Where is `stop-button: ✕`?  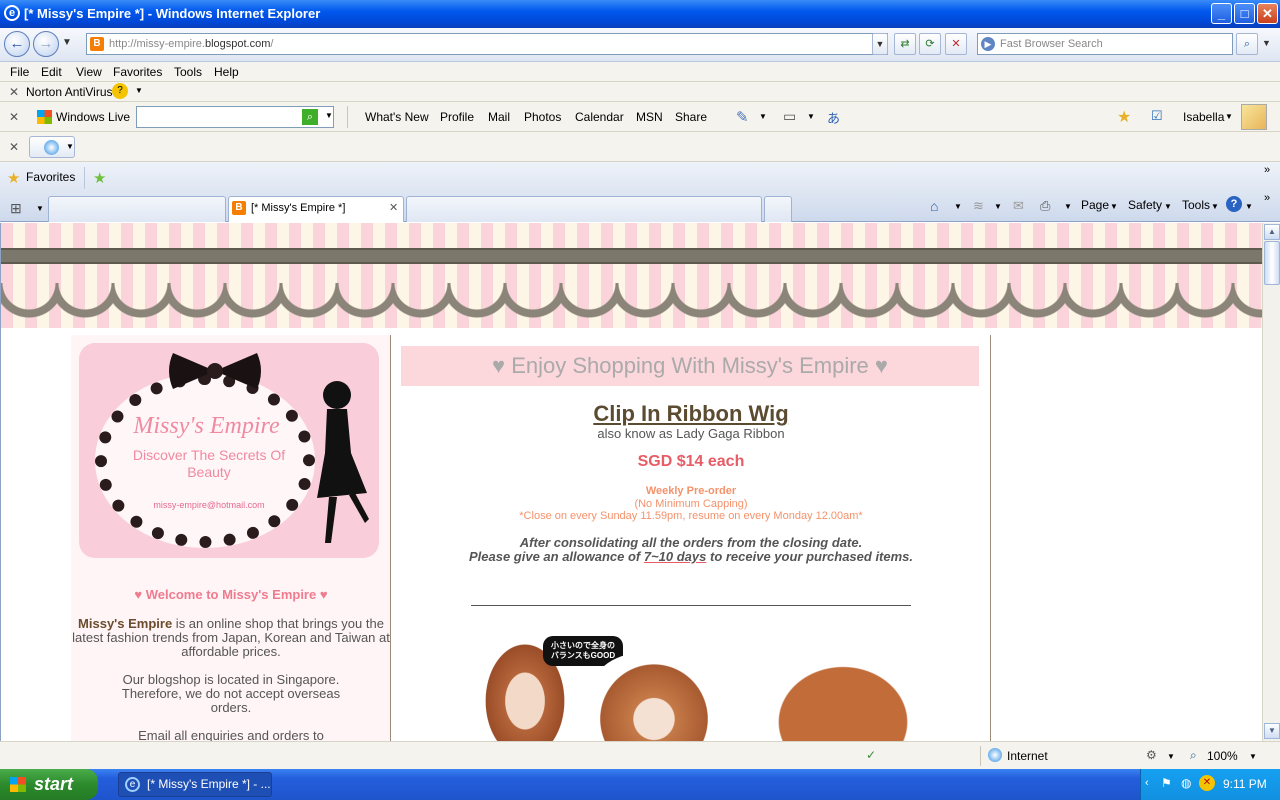
stop-button: ✕ is located at coordinates (956, 44).